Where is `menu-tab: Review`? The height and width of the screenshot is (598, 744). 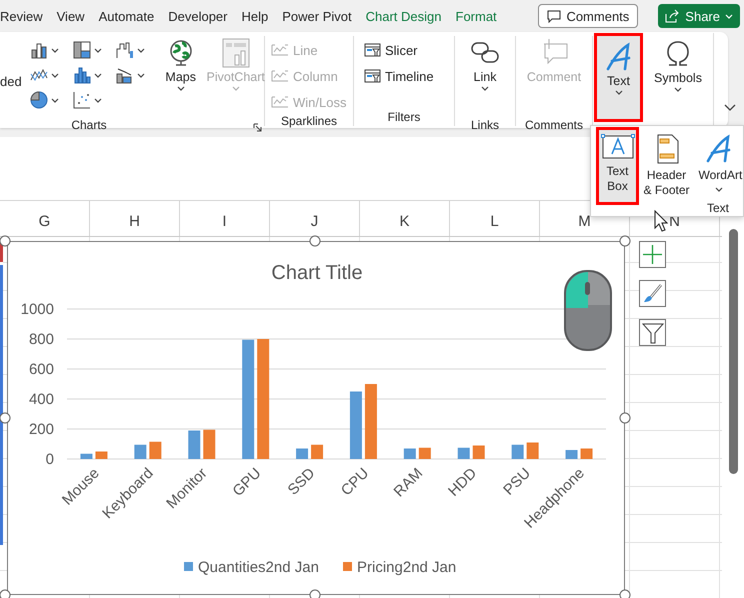
menu-tab: Review is located at coordinates (21, 16).